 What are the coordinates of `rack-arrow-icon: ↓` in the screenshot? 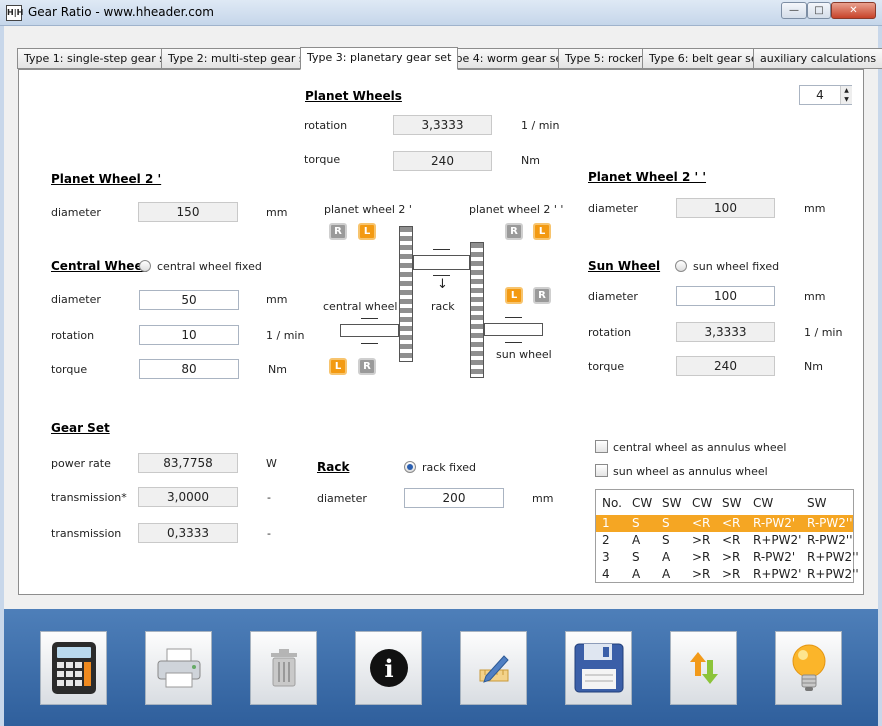 It's located at (442, 284).